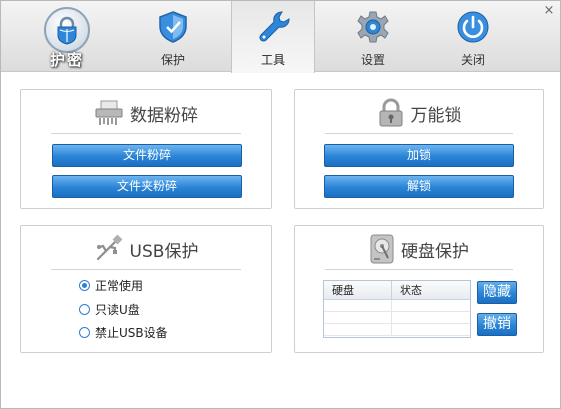  What do you see at coordinates (173, 27) in the screenshot?
I see `shield-icon` at bounding box center [173, 27].